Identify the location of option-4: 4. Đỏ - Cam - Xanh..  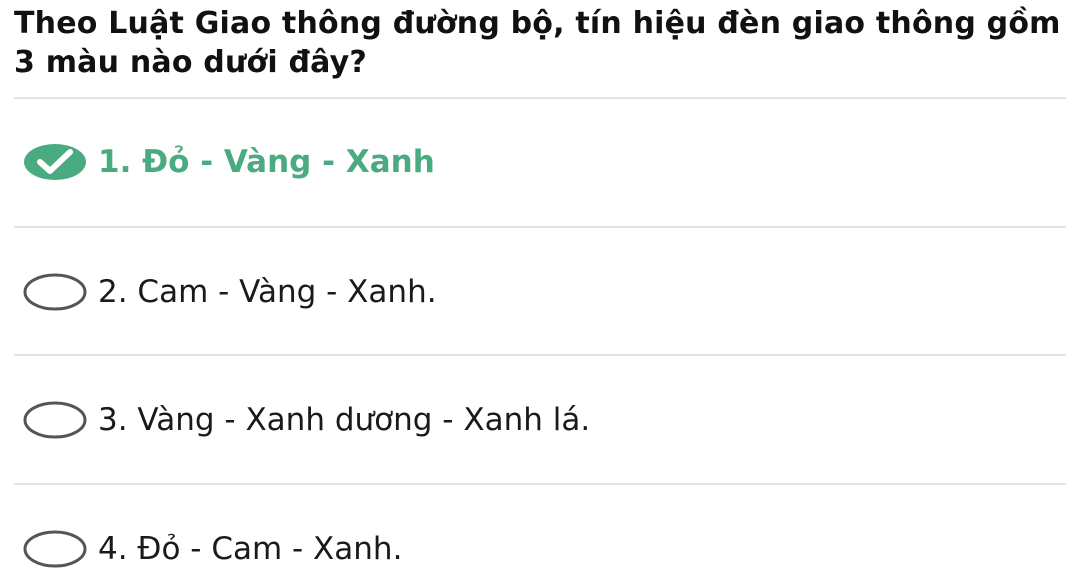
(542, 546).